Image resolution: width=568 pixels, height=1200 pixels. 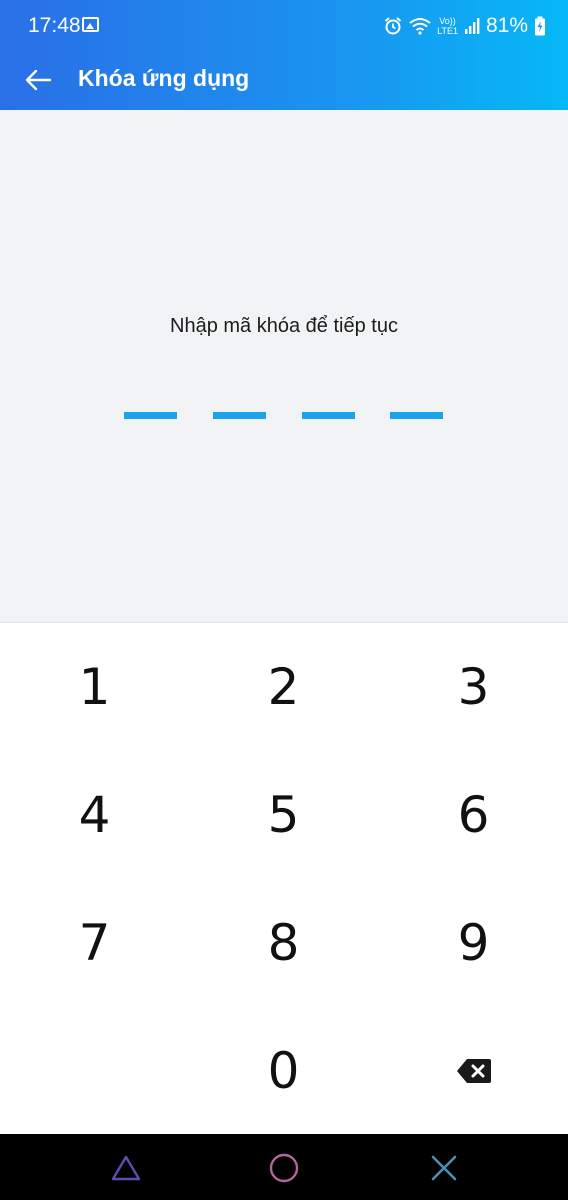 I want to click on back-nav-button, so click(x=444, y=1168).